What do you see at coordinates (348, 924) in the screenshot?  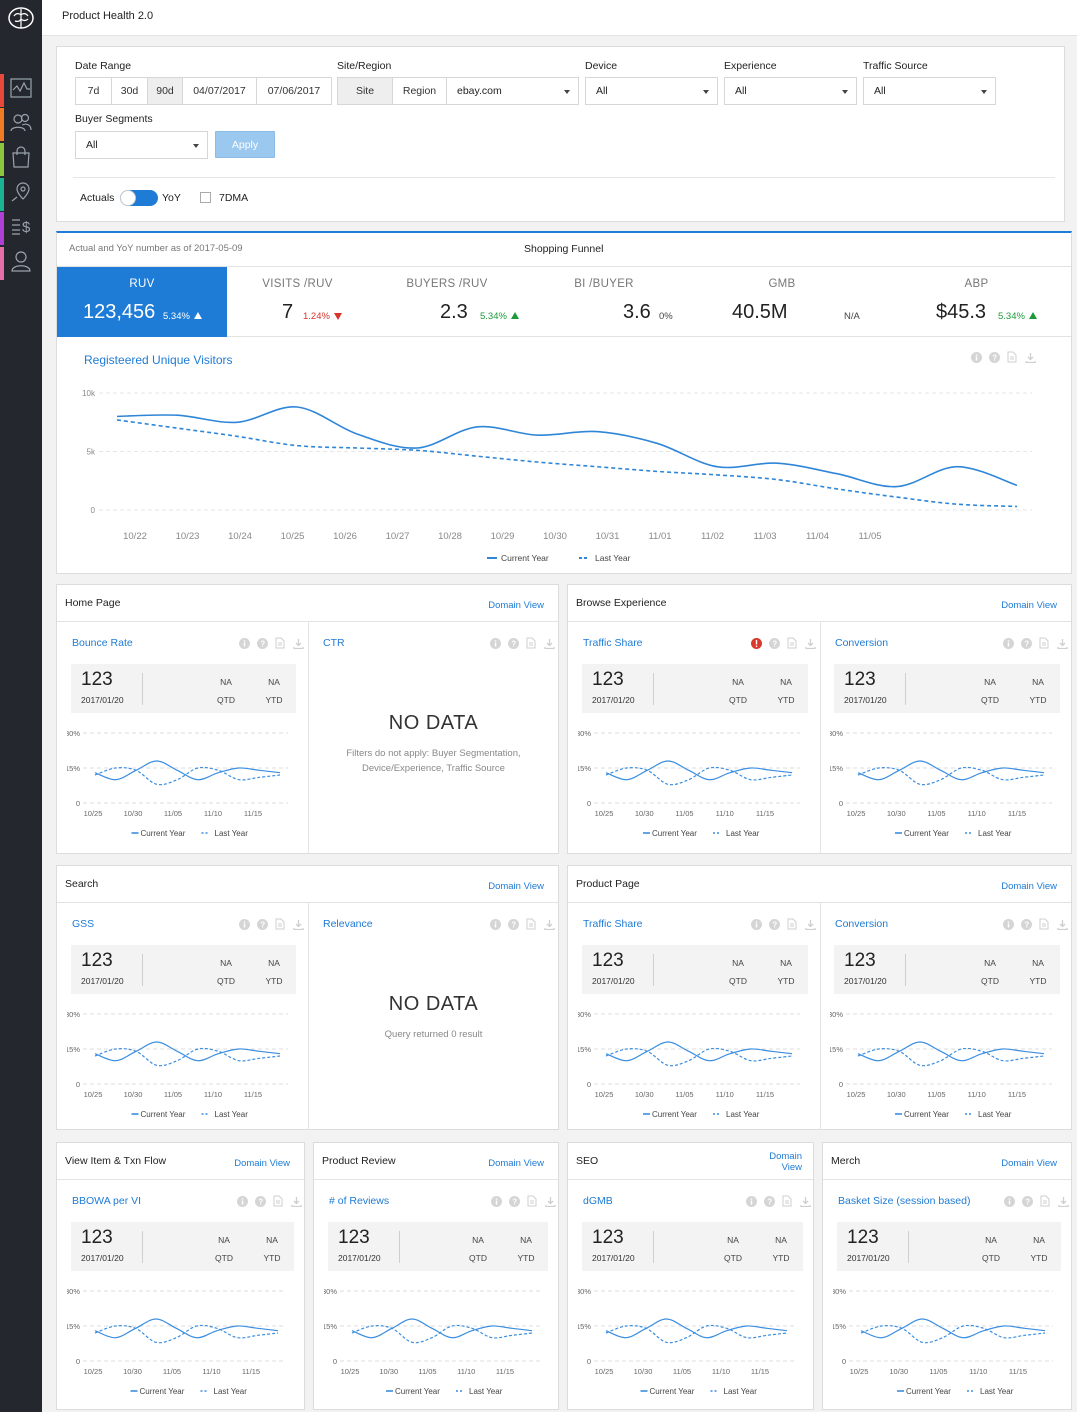 I see `metric-title: Relevance` at bounding box center [348, 924].